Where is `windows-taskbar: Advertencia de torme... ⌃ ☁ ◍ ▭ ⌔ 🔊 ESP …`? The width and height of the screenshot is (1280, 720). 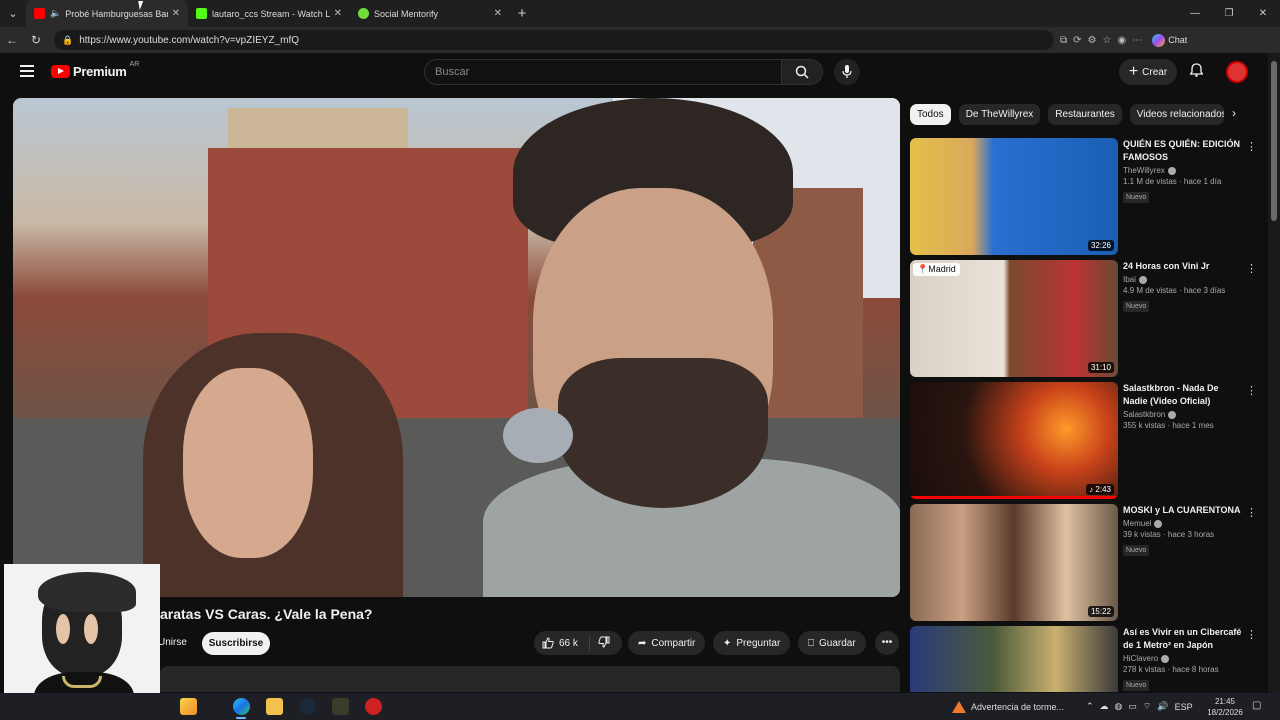 windows-taskbar: Advertencia de torme... ⌃ ☁ ◍ ▭ ⌔ 🔊 ESP … is located at coordinates (640, 706).